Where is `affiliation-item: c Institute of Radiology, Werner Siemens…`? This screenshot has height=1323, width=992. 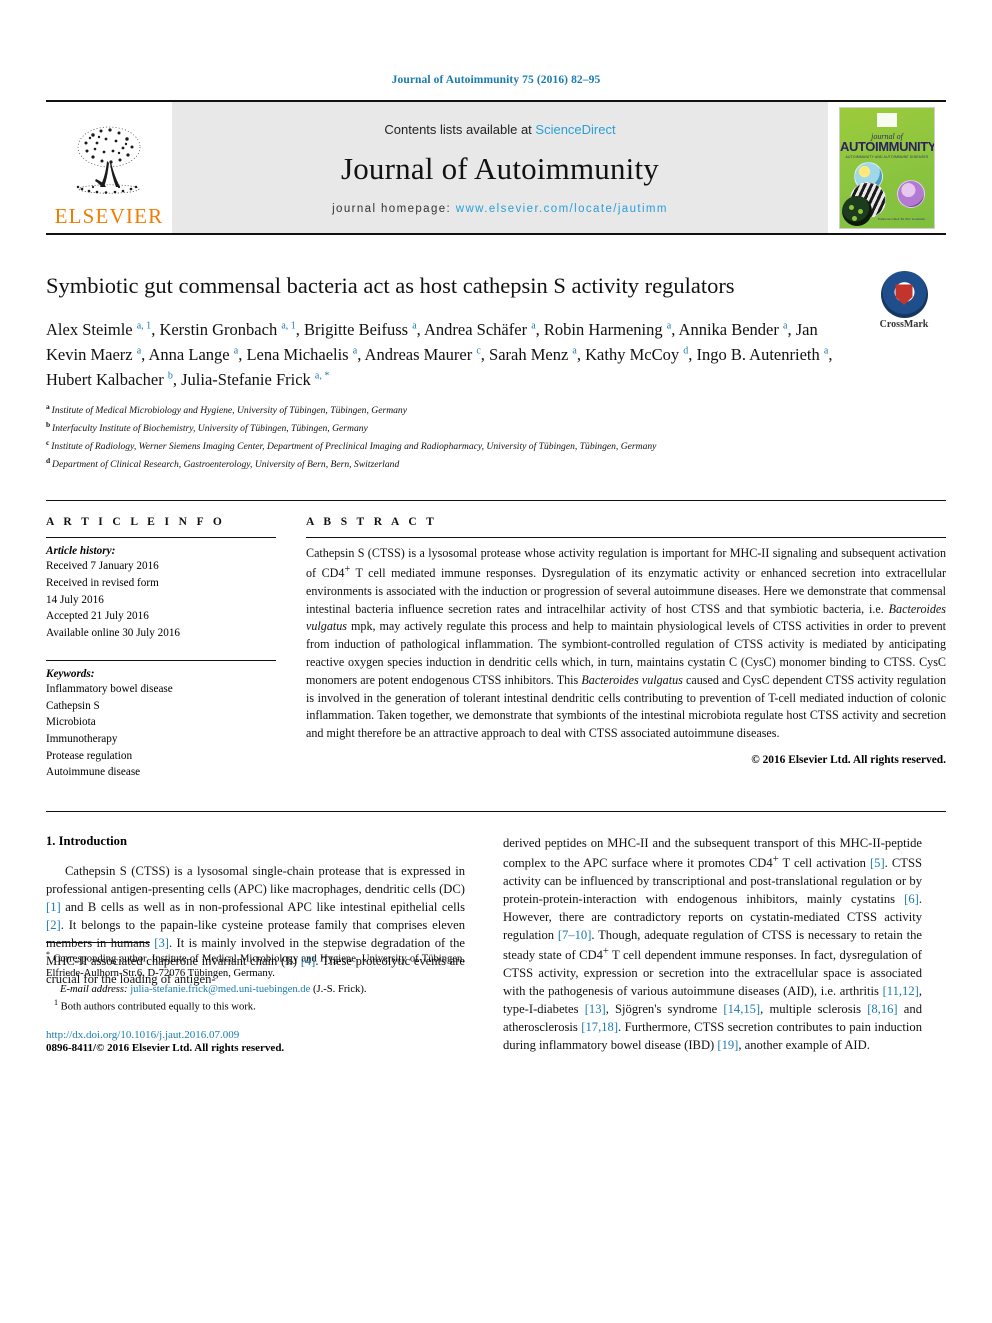
affiliation-item: c Institute of Radiology, Werner Siemens… is located at coordinates (486, 446).